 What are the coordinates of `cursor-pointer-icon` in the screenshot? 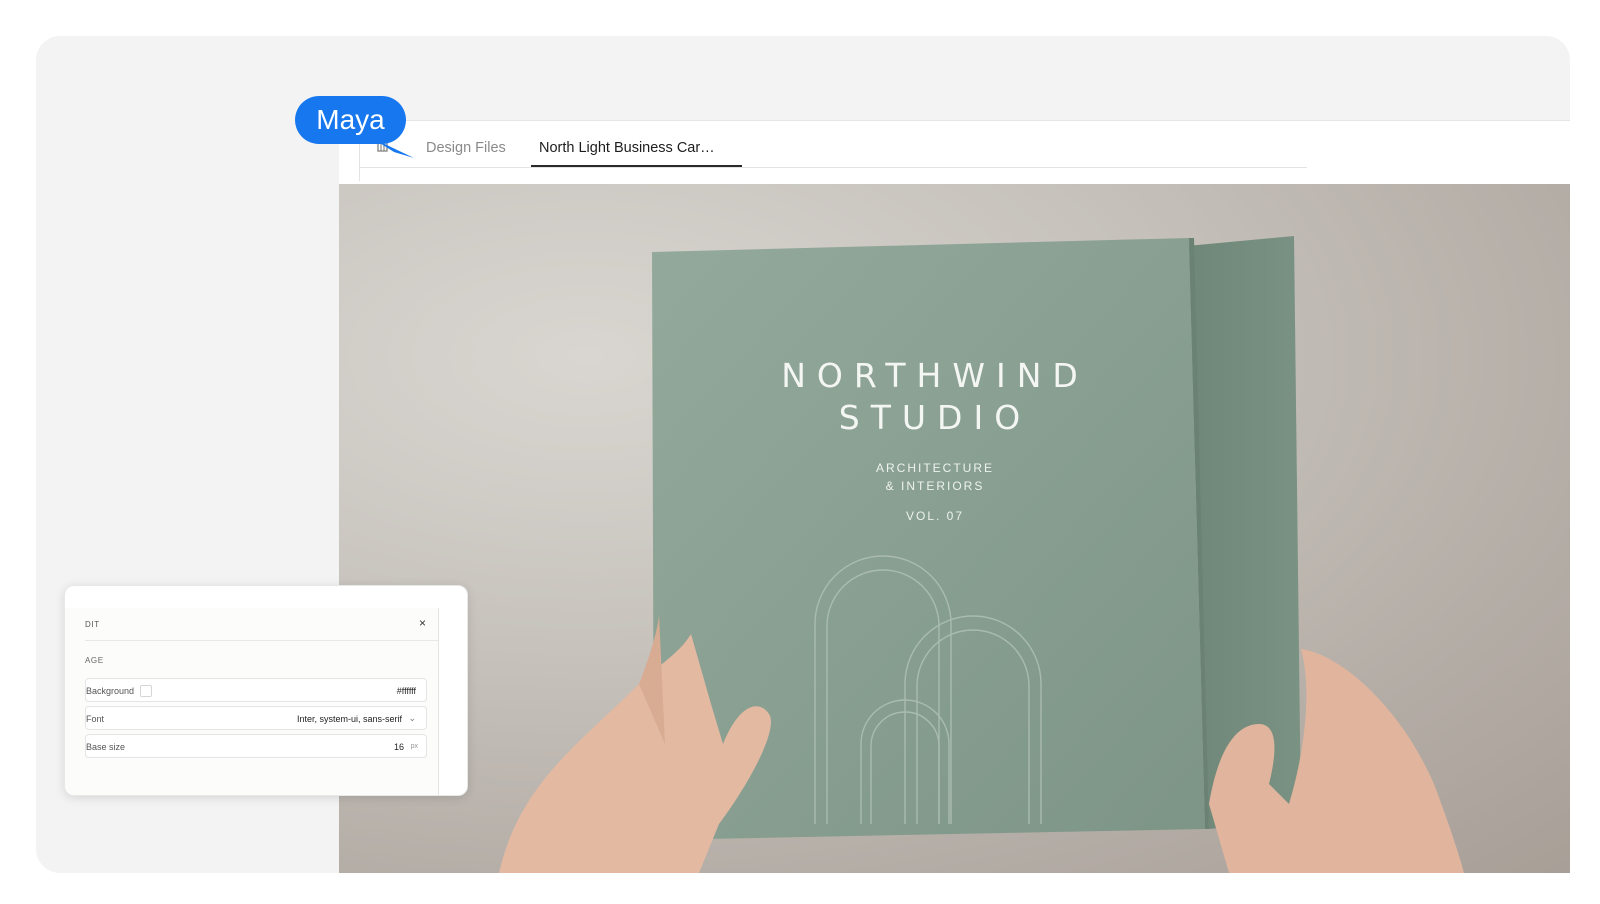 It's located at (393, 148).